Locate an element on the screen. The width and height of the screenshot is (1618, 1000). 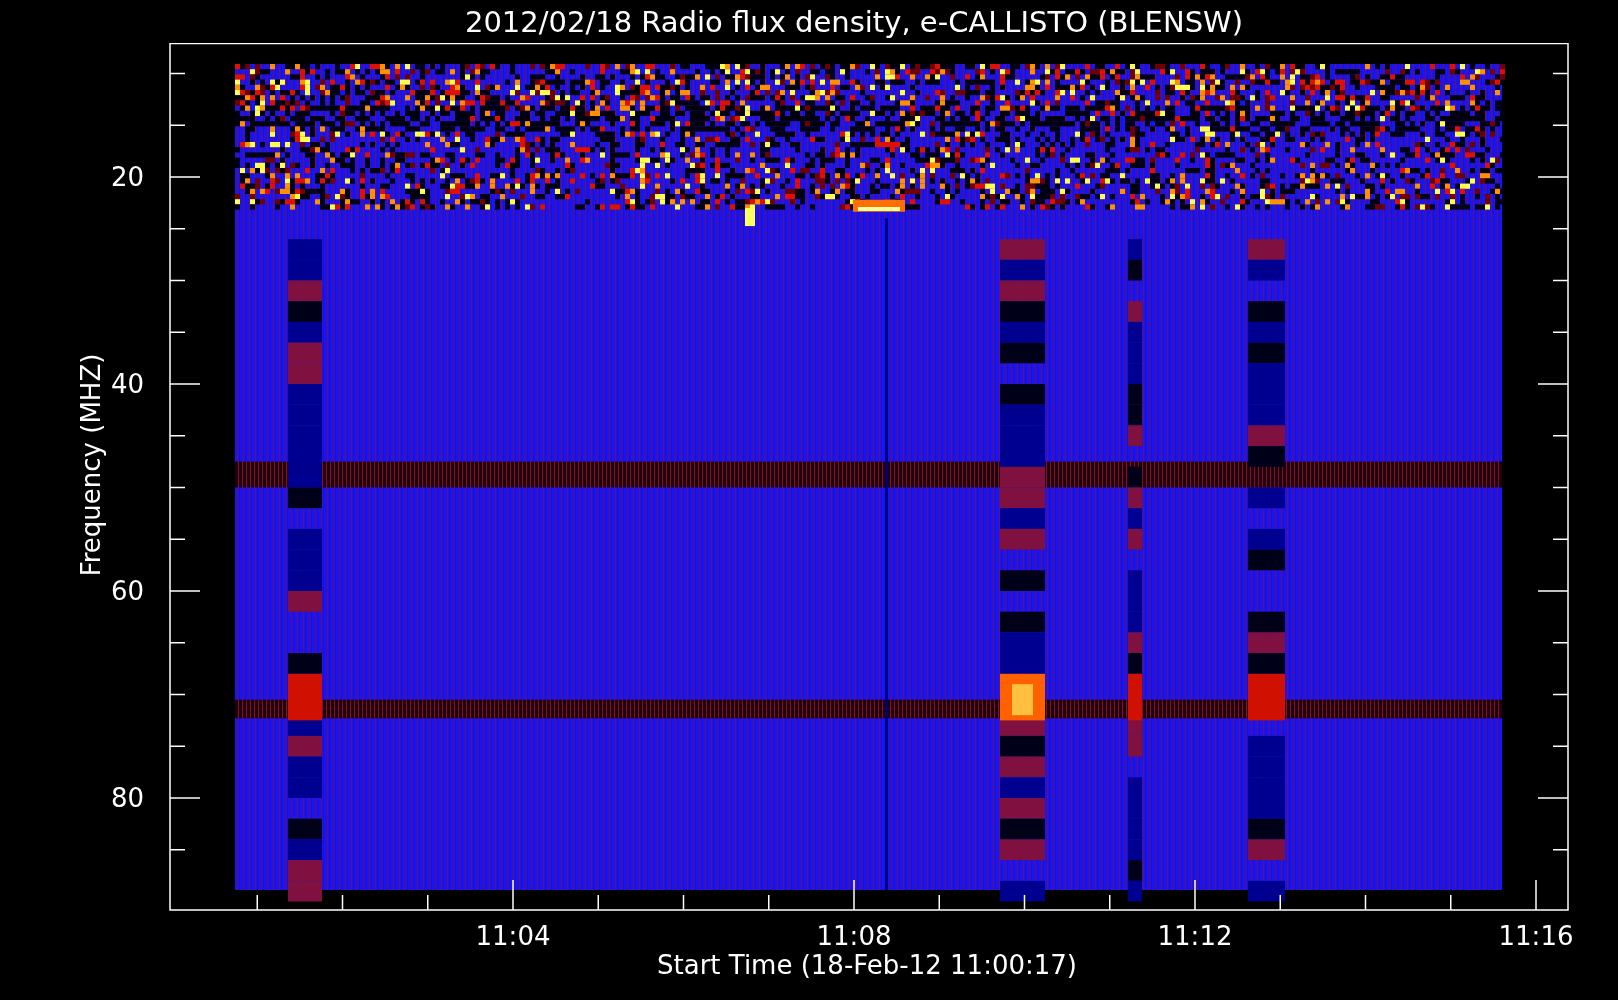
x-axis-title: Start Time (18-Feb-12 11:00:17) is located at coordinates (867, 965).